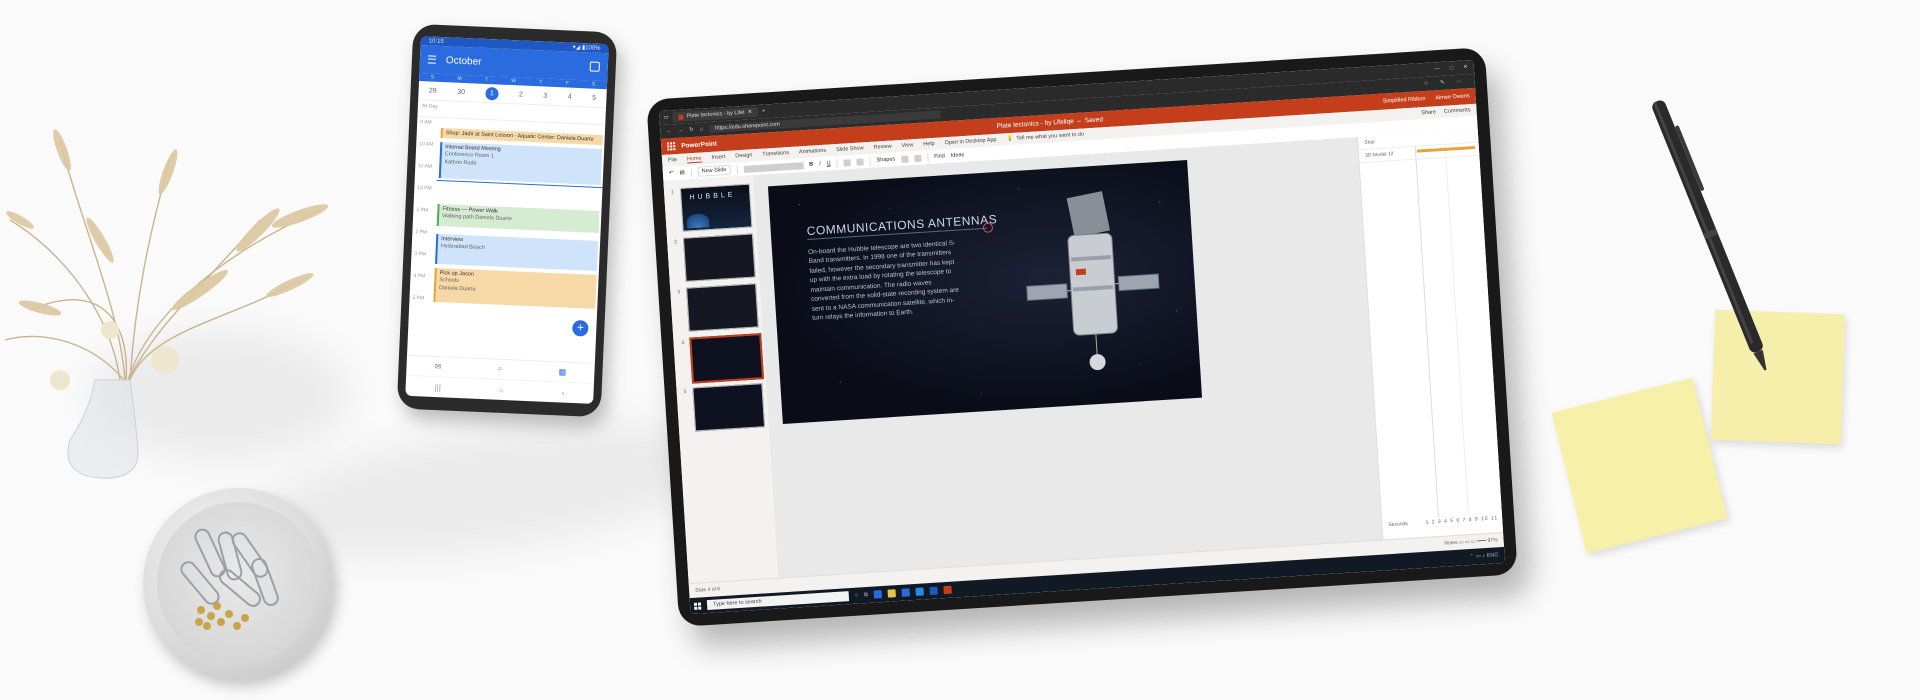 This screenshot has width=1920, height=700. I want to click on share-comments-group: Share Comments, so click(1449, 111).